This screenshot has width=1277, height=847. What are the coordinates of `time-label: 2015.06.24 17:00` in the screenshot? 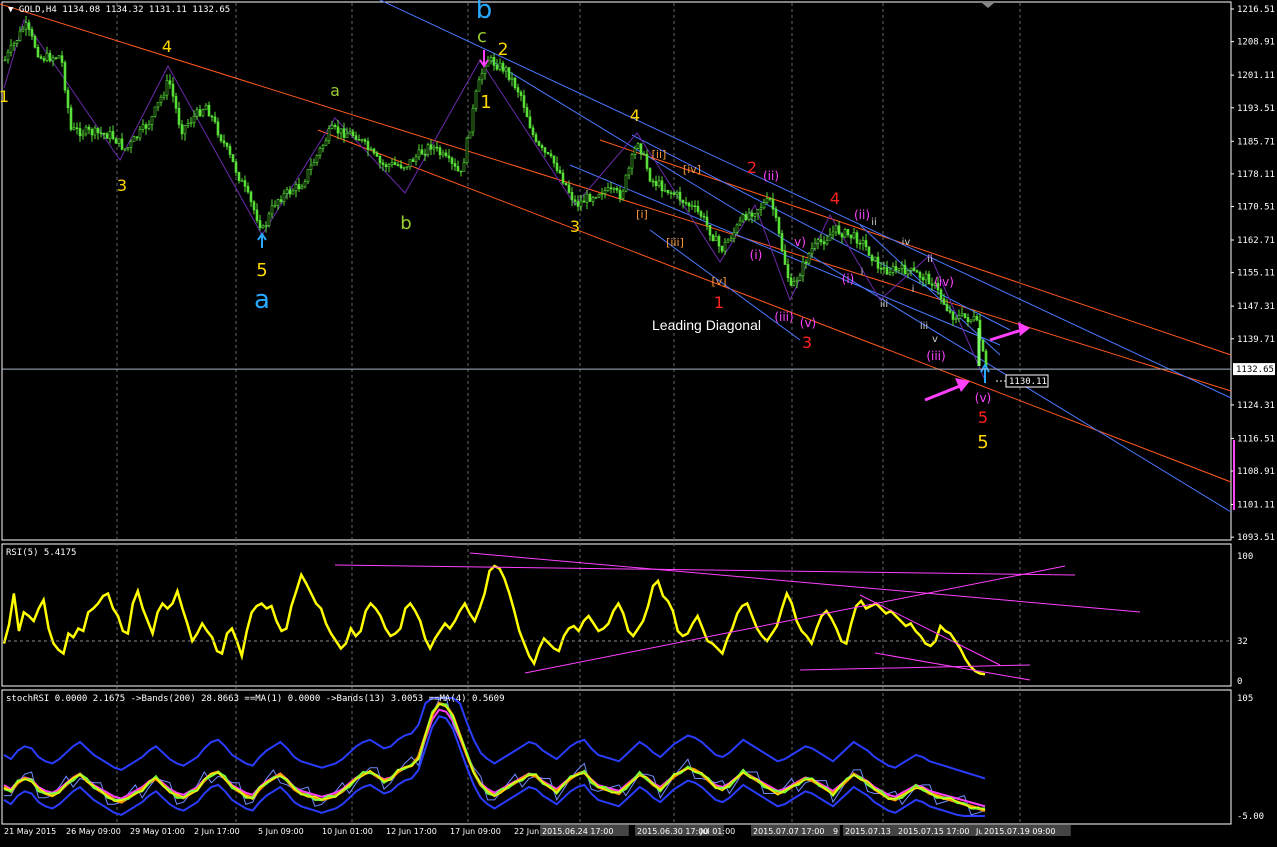 It's located at (577, 831).